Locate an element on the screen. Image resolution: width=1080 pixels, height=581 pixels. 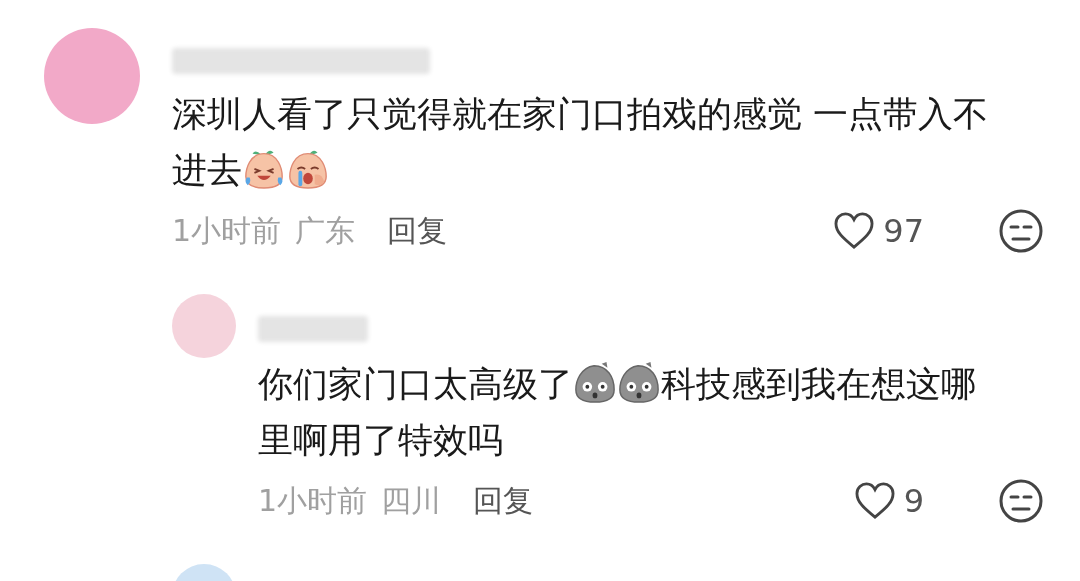
like-button: 97 is located at coordinates (878, 231).